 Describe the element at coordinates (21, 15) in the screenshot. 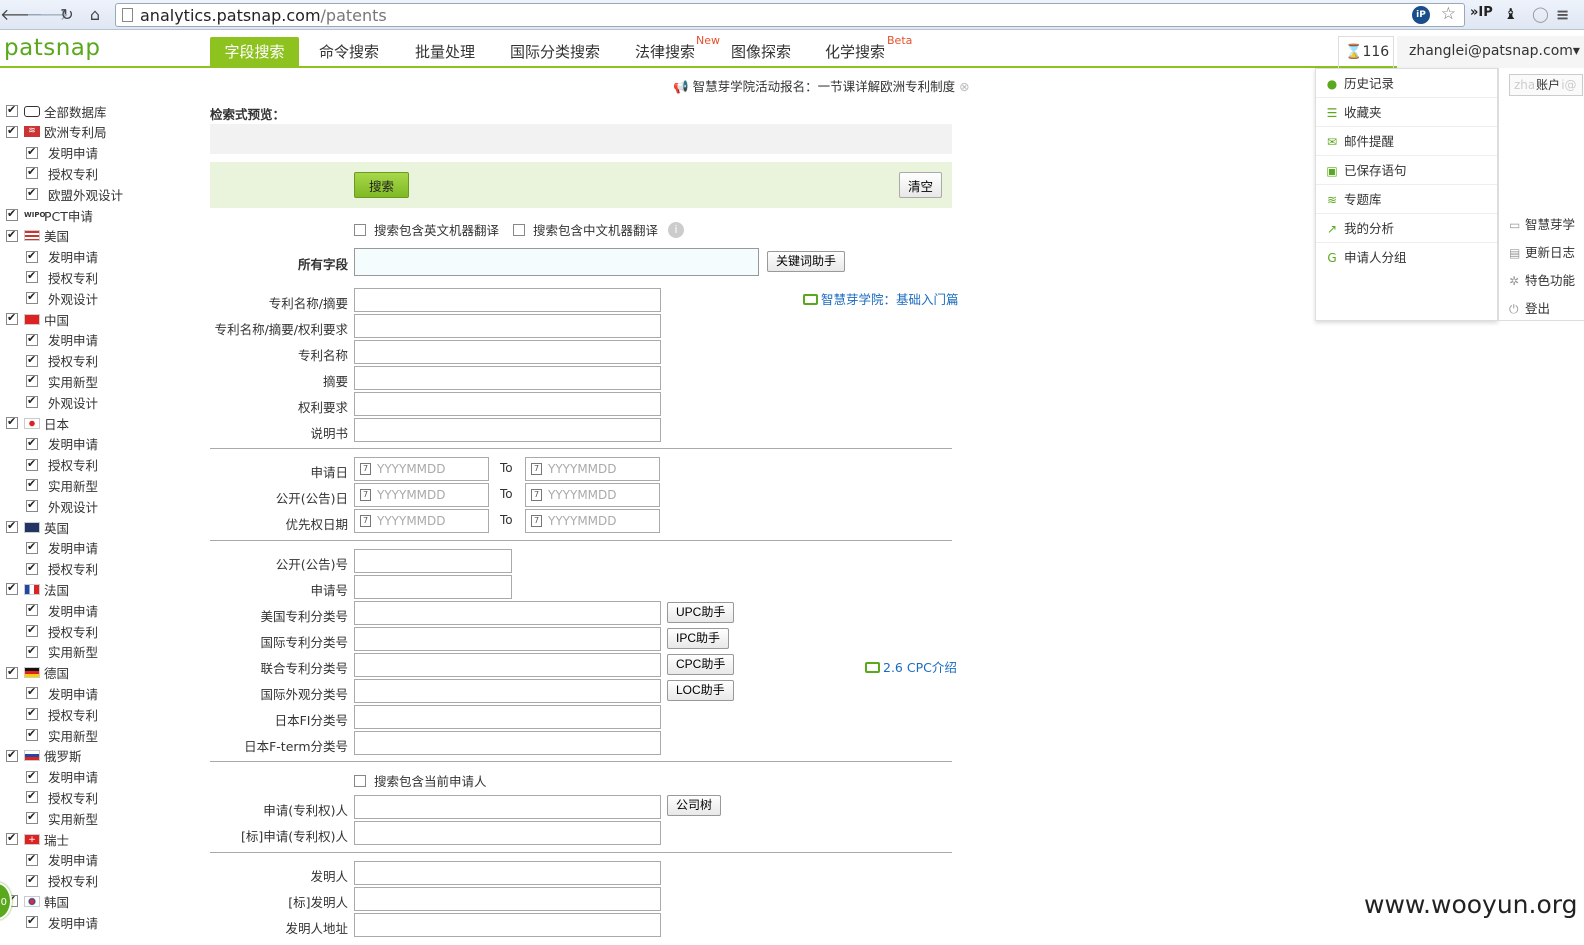

I see `back-icon: 🡐` at that location.